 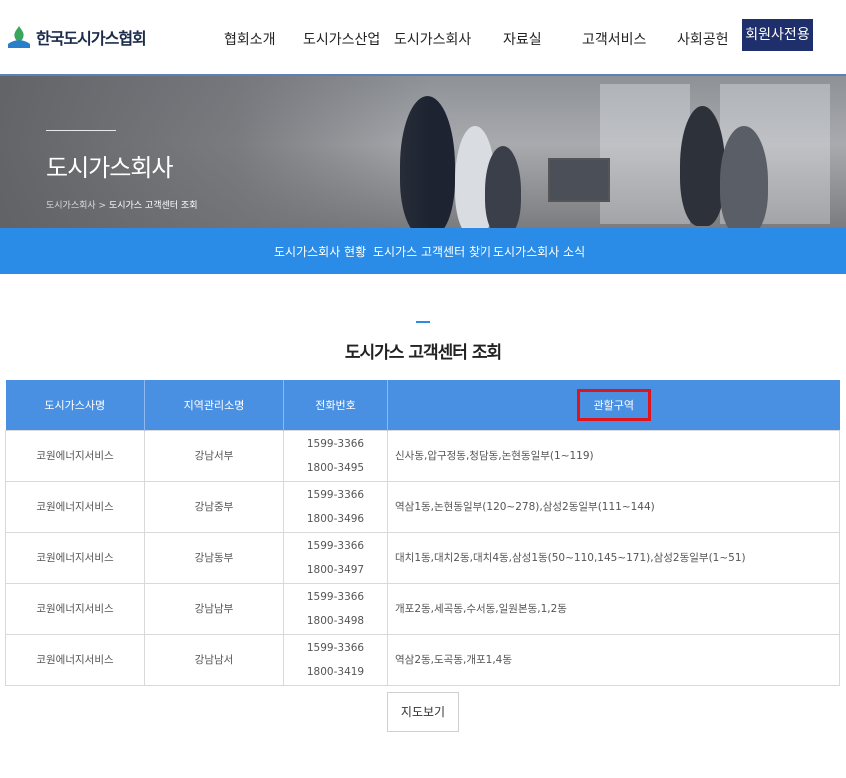 What do you see at coordinates (341, 39) in the screenshot?
I see `nav-item-industry: 도시가스산업` at bounding box center [341, 39].